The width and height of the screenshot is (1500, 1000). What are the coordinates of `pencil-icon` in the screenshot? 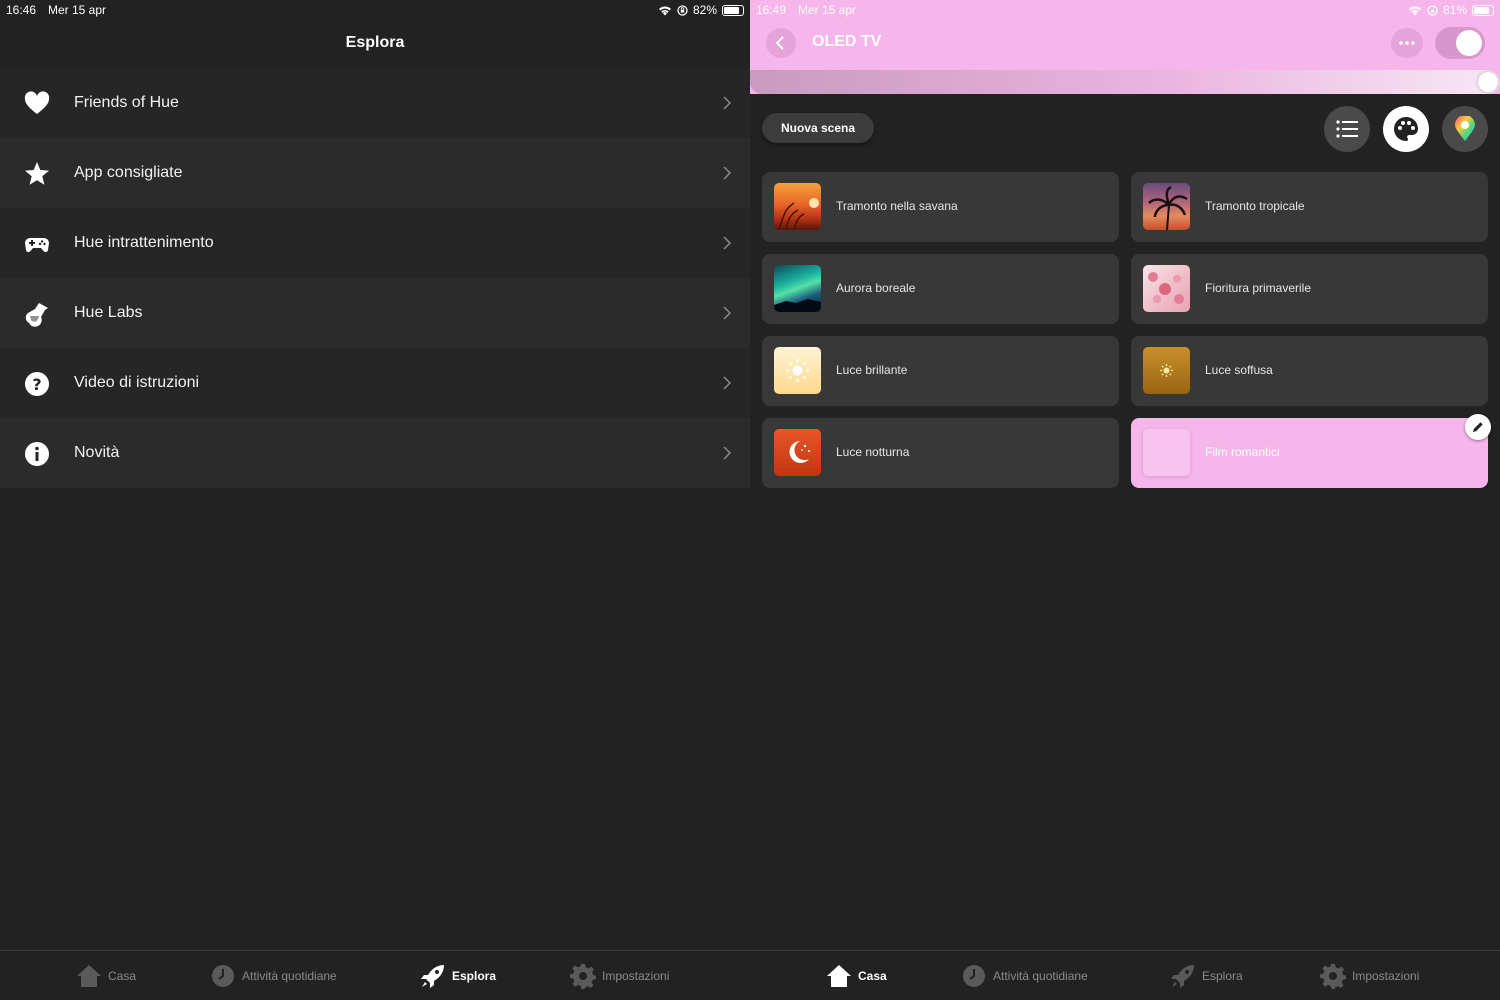 It's located at (1478, 427).